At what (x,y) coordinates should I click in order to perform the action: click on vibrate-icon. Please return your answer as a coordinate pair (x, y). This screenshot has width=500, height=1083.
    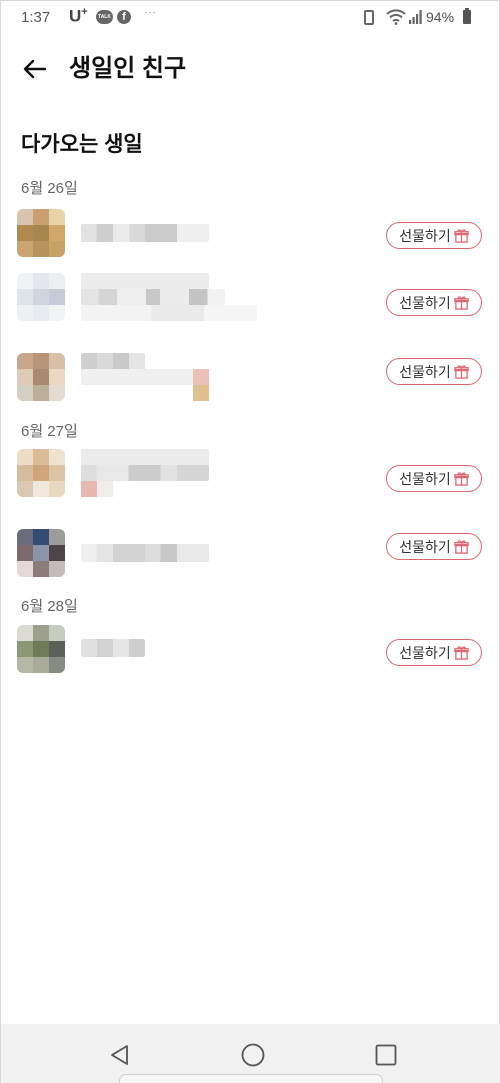
    Looking at the image, I should click on (369, 17).